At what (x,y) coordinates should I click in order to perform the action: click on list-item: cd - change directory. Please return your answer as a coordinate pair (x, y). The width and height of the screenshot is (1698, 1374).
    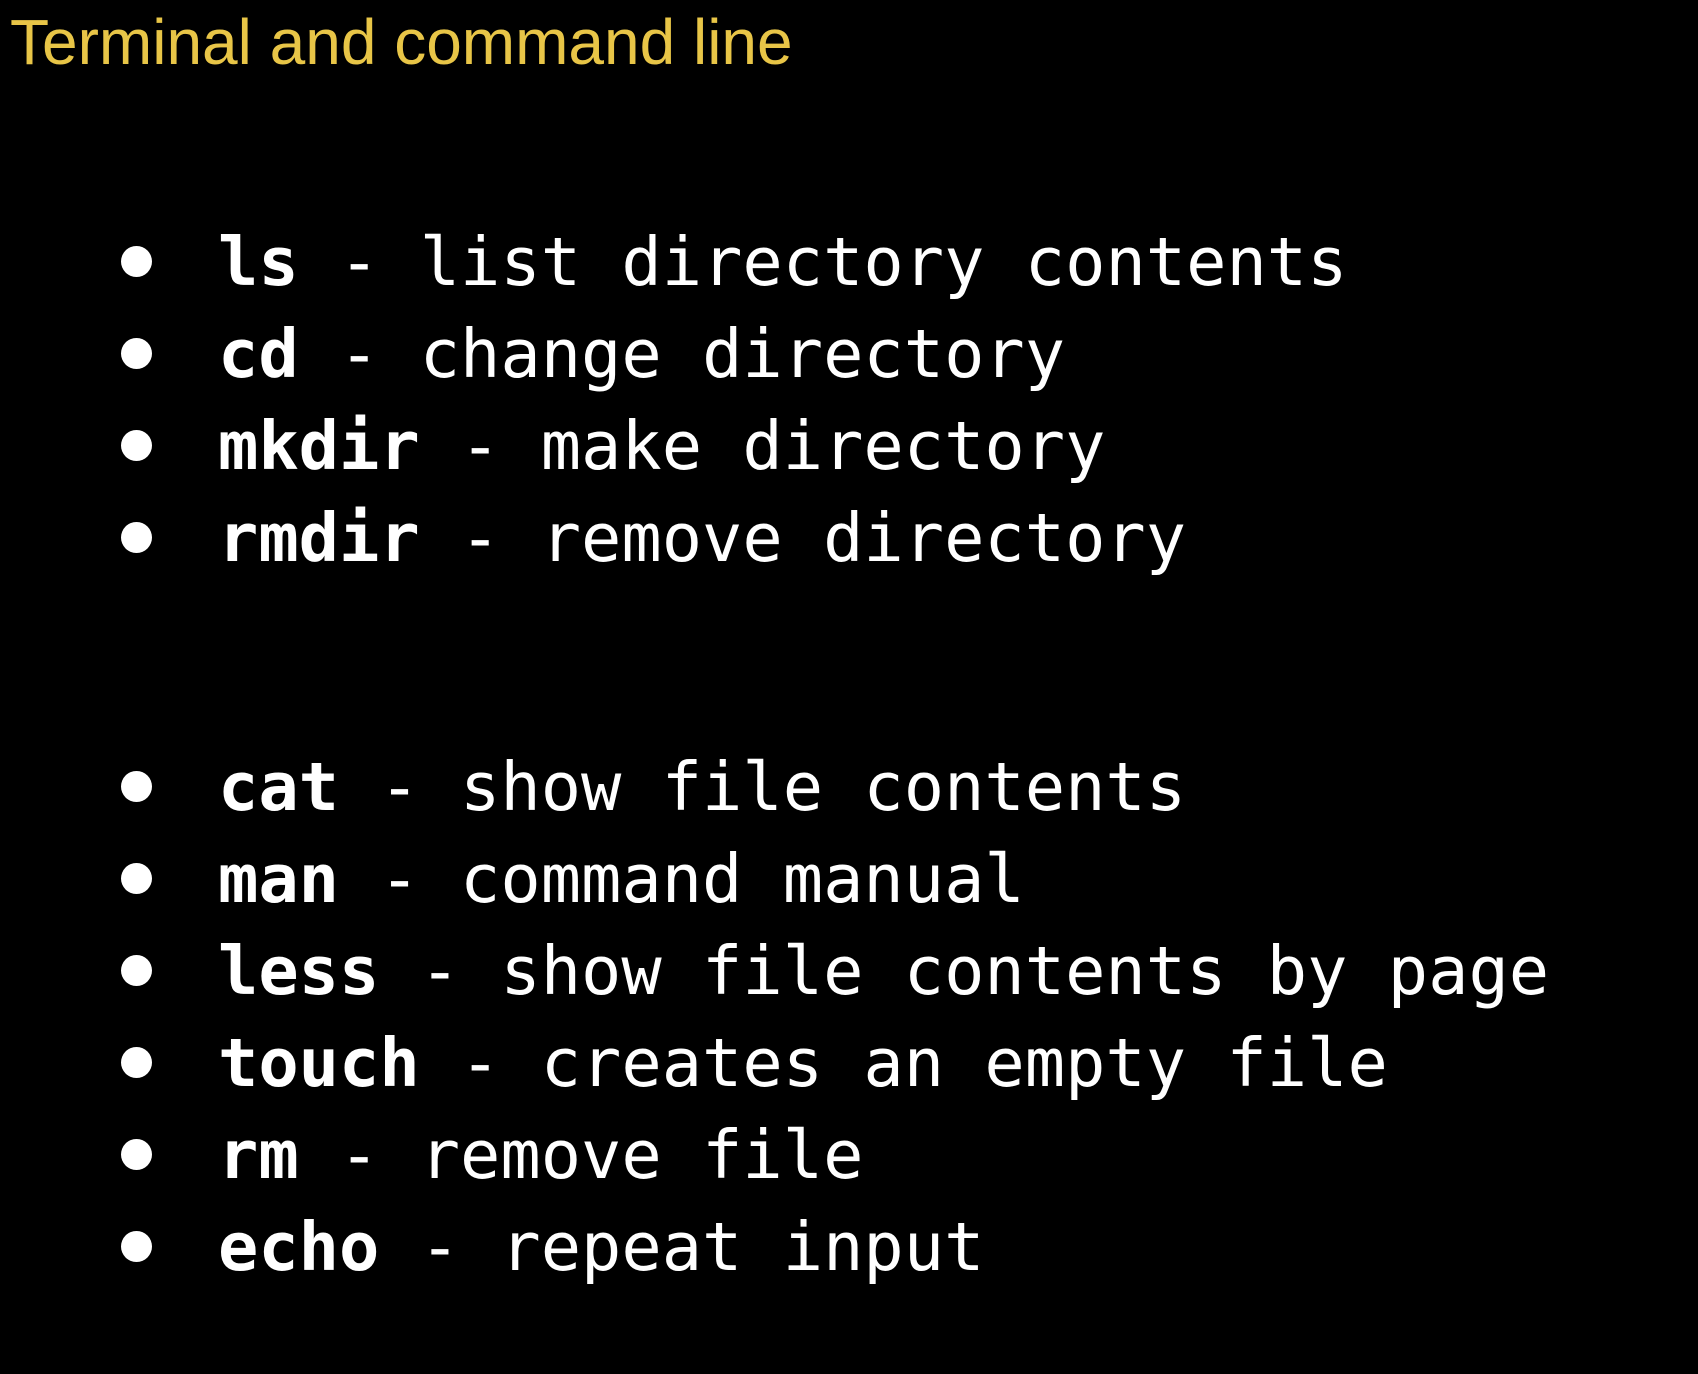
    Looking at the image, I should click on (673, 354).